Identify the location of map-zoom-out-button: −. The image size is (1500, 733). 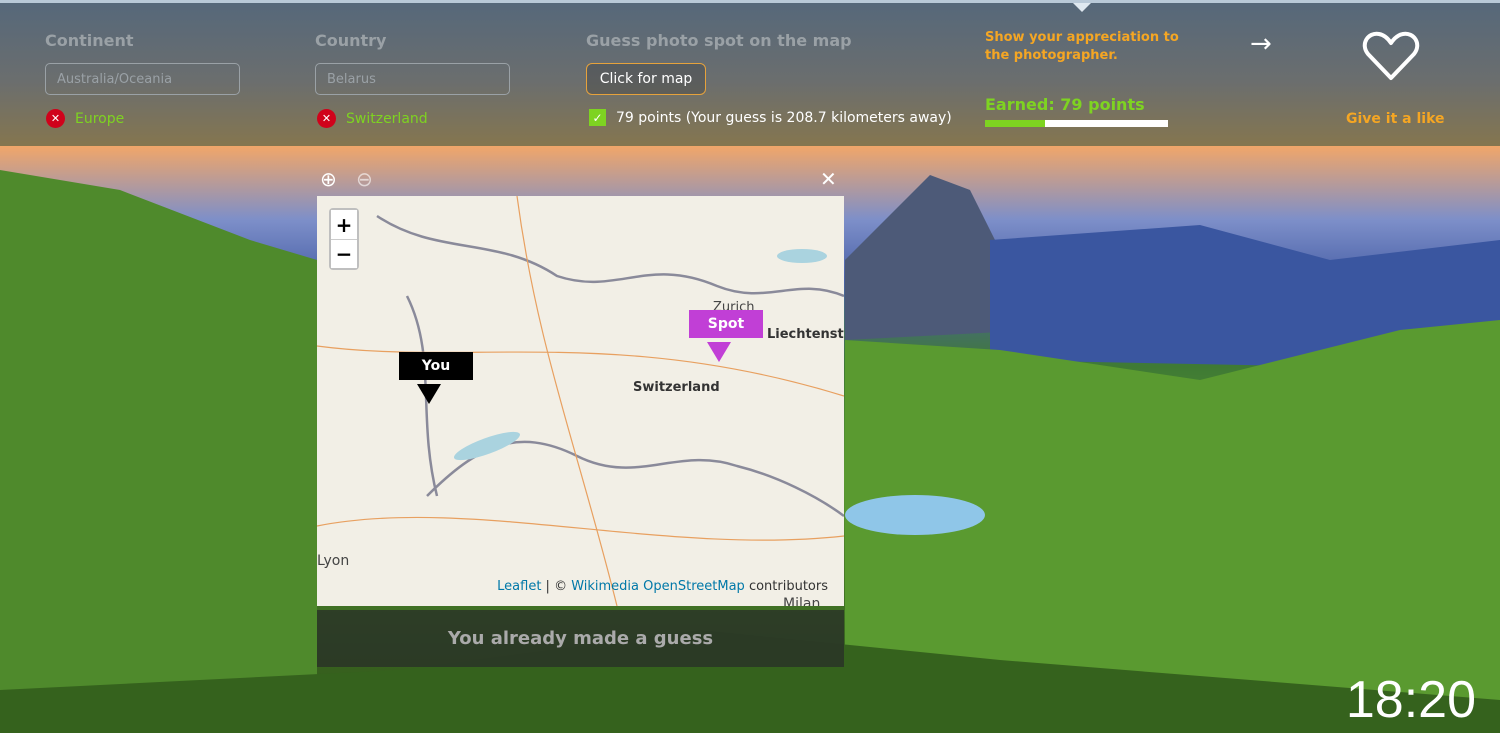
(344, 253).